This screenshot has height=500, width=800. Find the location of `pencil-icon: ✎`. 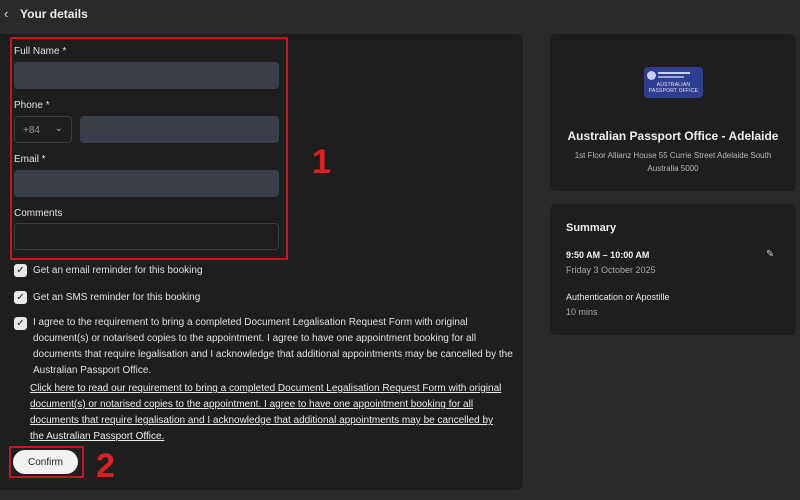

pencil-icon: ✎ is located at coordinates (770, 254).